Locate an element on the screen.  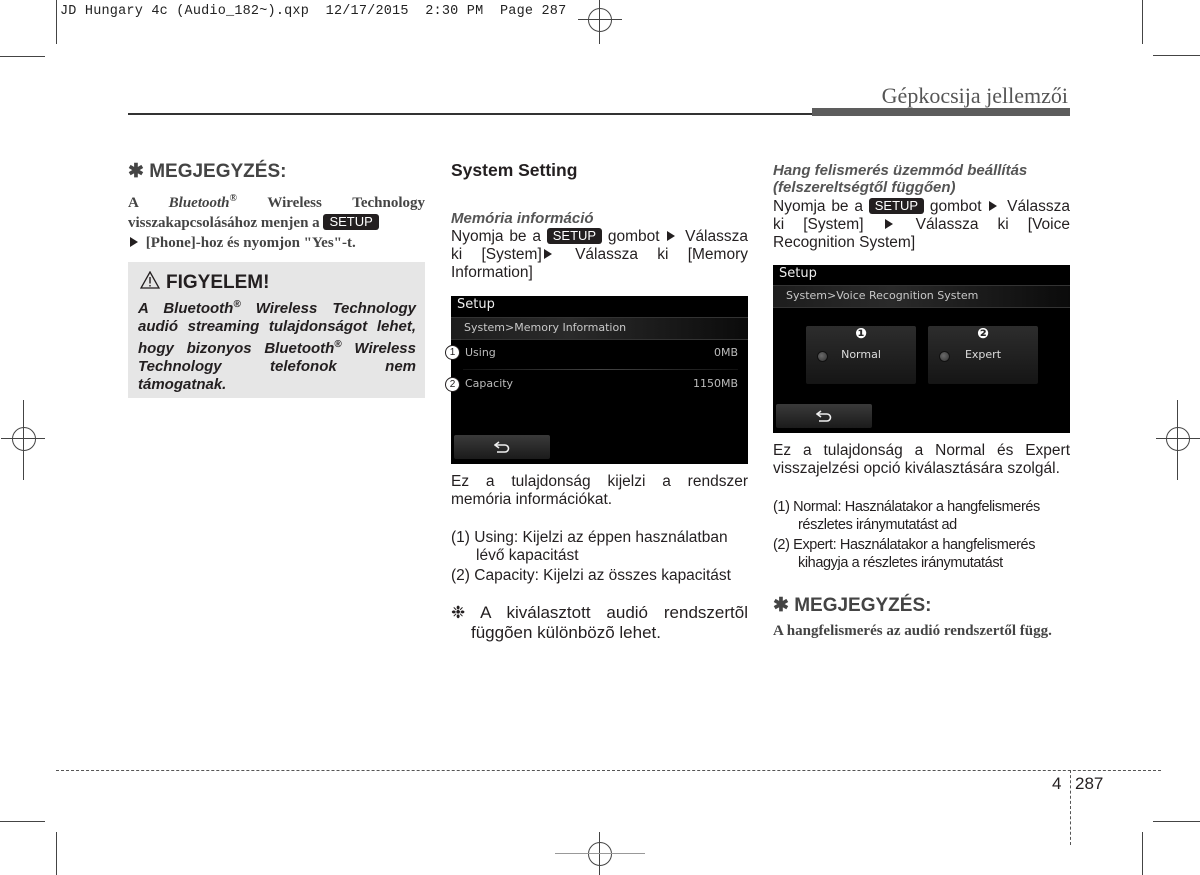
using-value: 0MB is located at coordinates (725, 352).